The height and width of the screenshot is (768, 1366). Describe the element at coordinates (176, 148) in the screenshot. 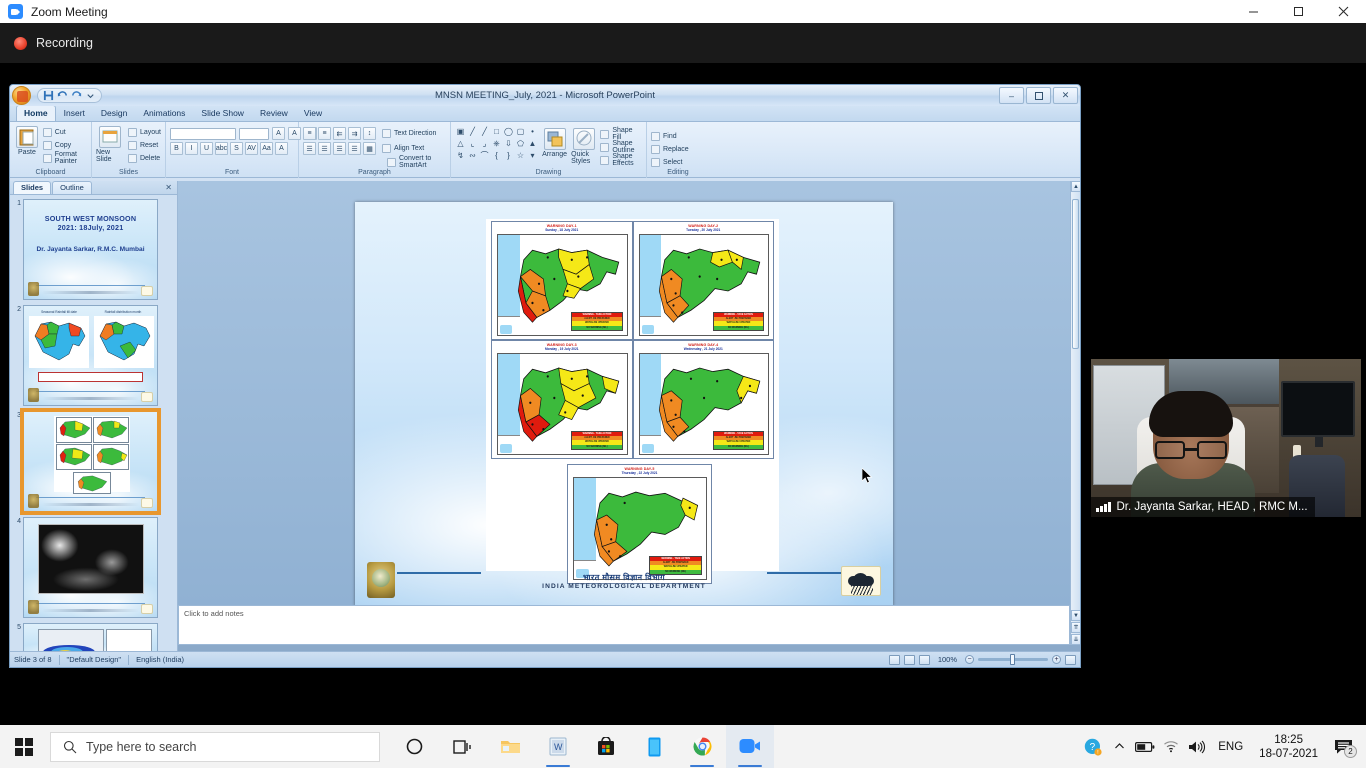

I see `bold-button: B` at that location.